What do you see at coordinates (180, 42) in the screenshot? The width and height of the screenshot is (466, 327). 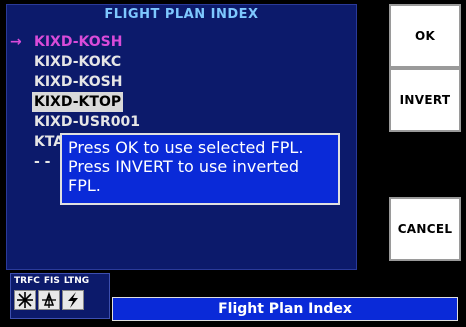 I see `list-item: → KIXD-KOSH` at bounding box center [180, 42].